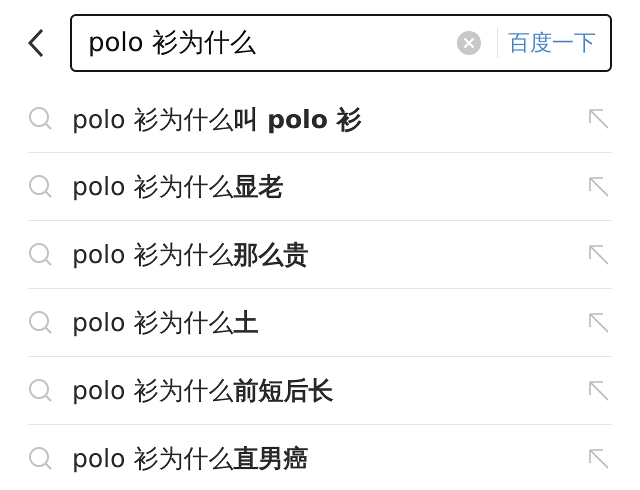 The width and height of the screenshot is (640, 490). Describe the element at coordinates (330, 119) in the screenshot. I see `suggestion-item: polo 衫为什么叫 polo 衫` at that location.